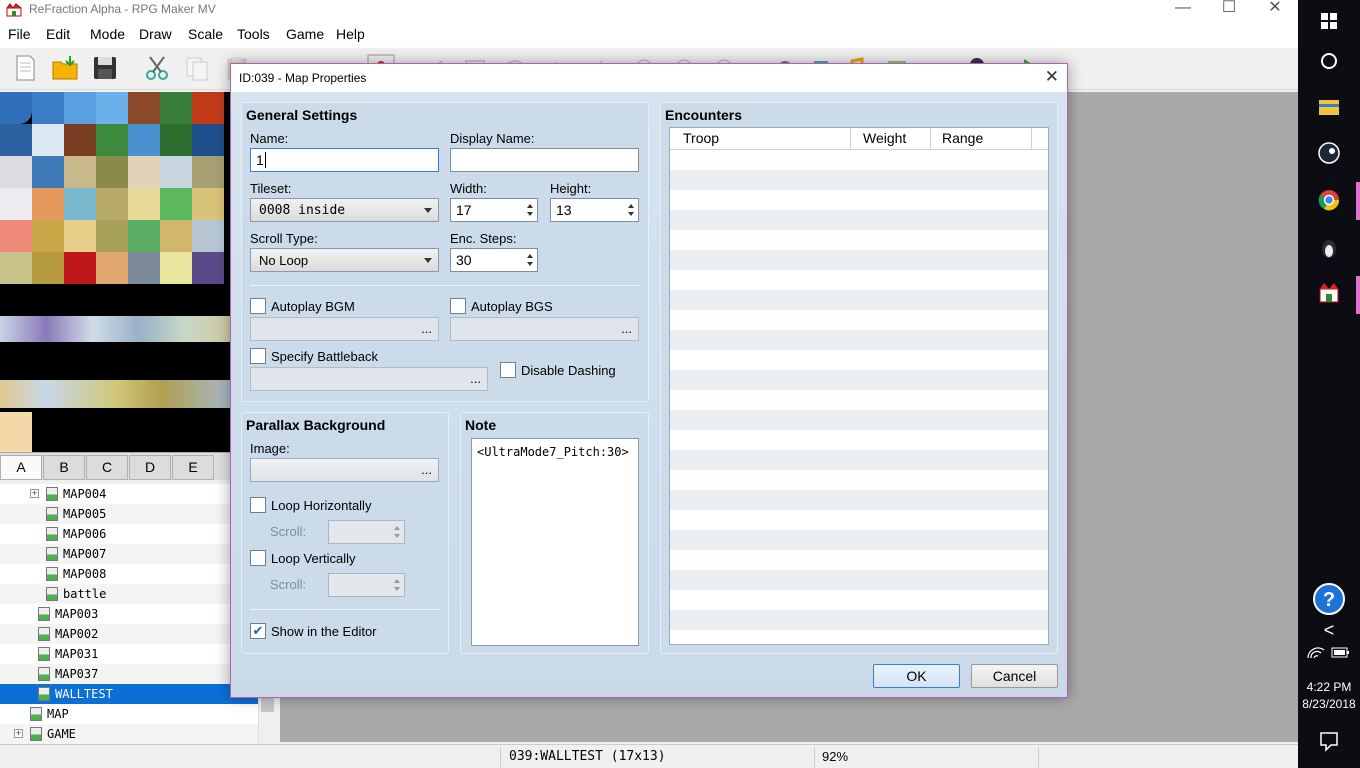  Describe the element at coordinates (129, 514) in the screenshot. I see `tree-item-map005: MAP005` at that location.